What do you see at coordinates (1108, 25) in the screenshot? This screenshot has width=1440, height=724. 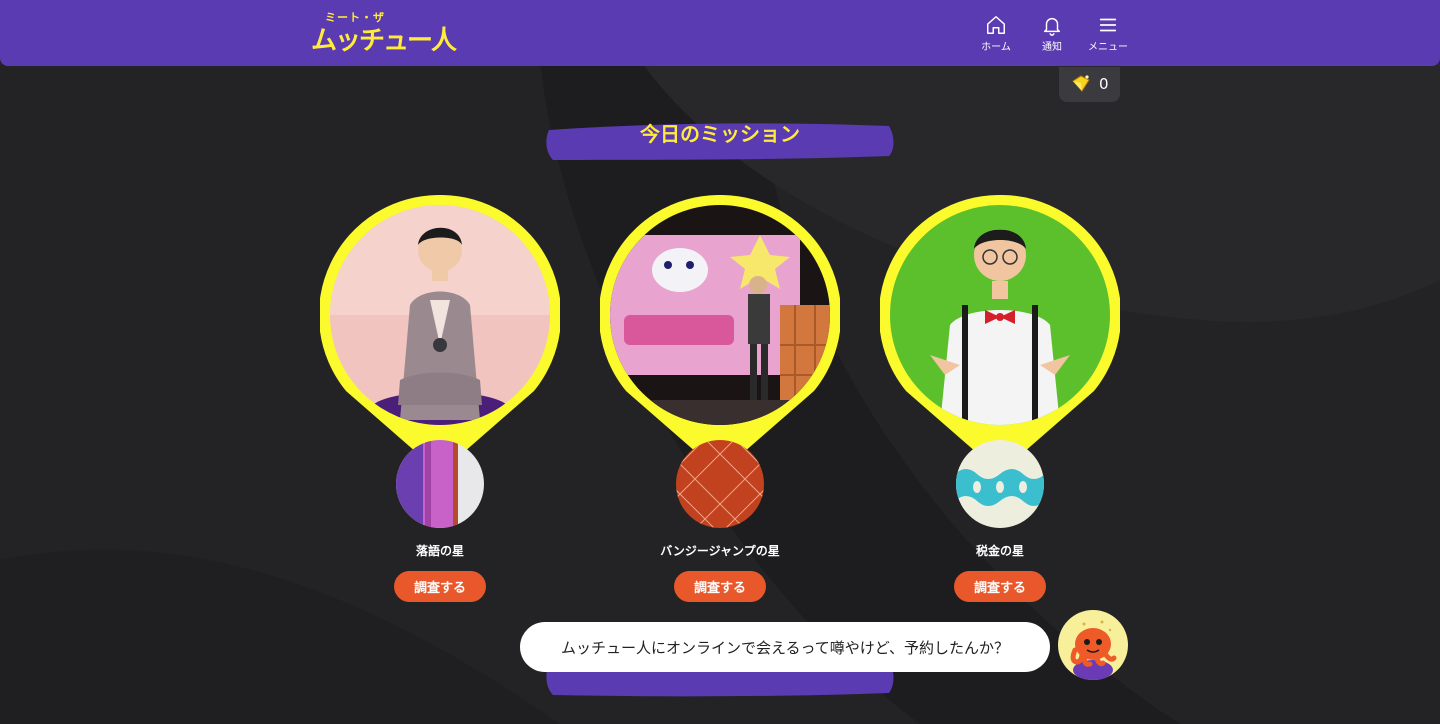 I see `menu-icon` at bounding box center [1108, 25].